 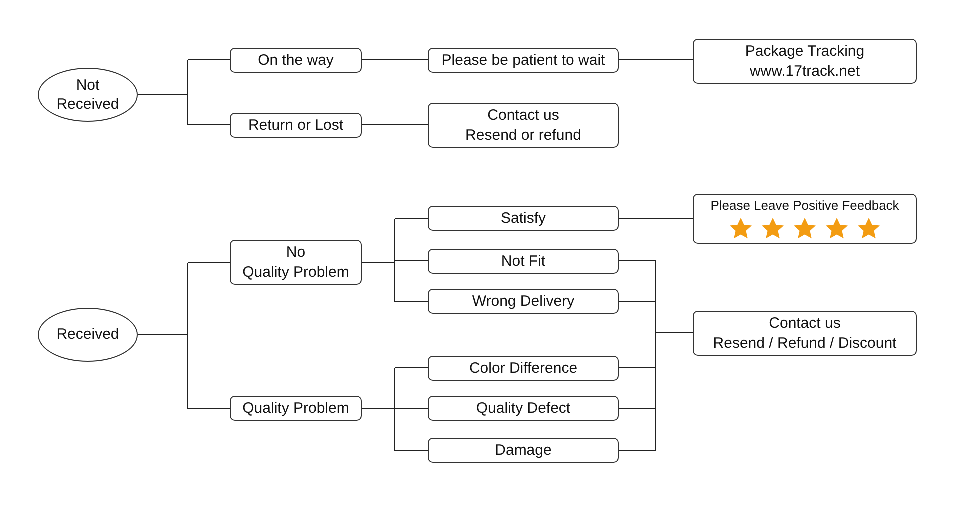 I want to click on flow-node: Not Fit, so click(x=523, y=261).